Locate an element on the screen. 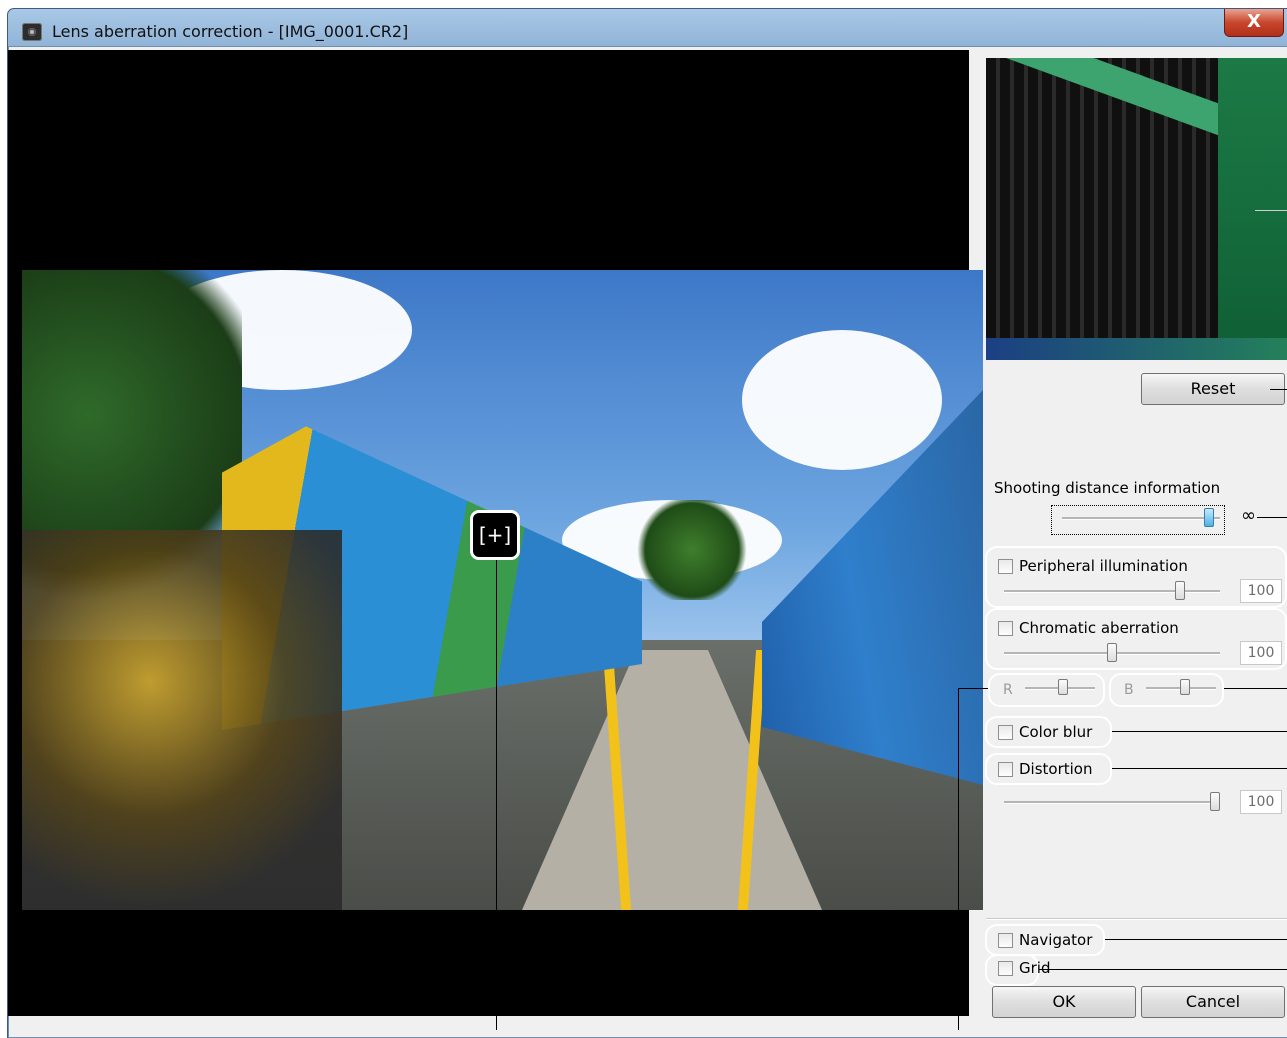  blue-channel-slider is located at coordinates (1185, 687).